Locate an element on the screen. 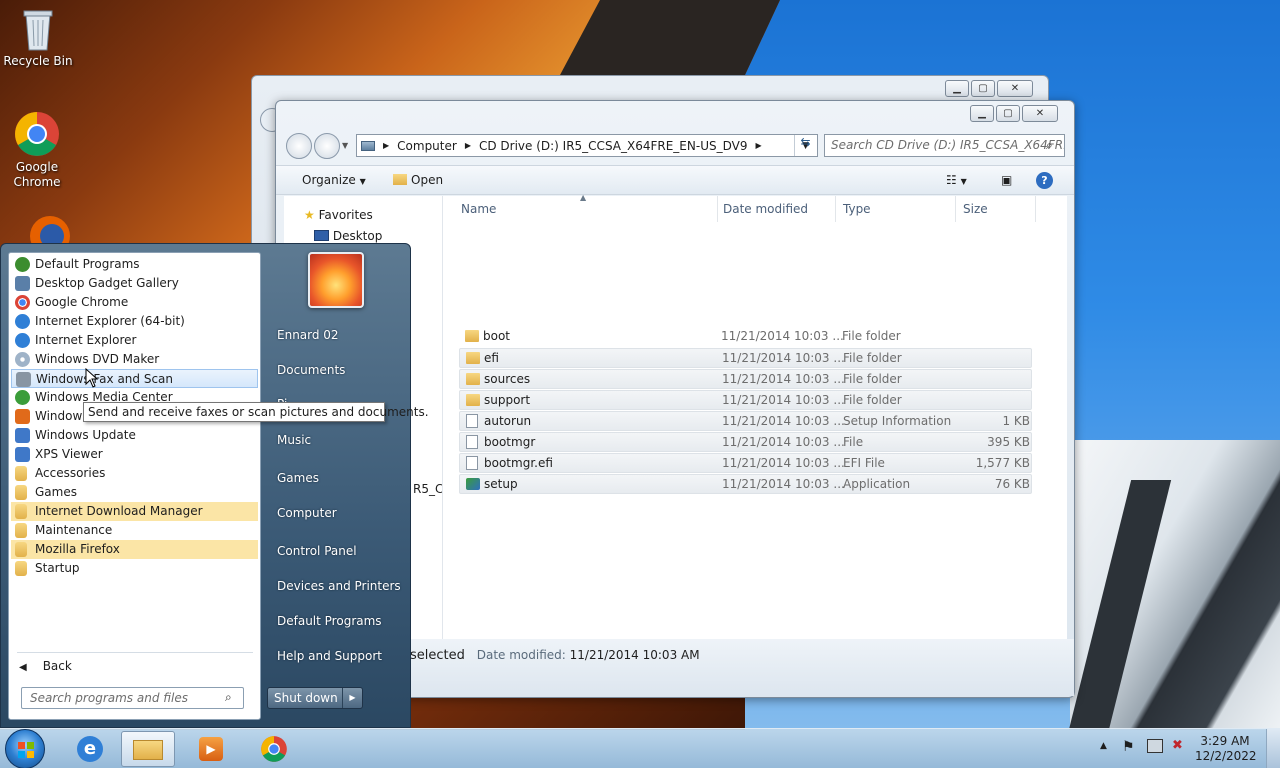  program-item: Default Programs is located at coordinates (134, 264).